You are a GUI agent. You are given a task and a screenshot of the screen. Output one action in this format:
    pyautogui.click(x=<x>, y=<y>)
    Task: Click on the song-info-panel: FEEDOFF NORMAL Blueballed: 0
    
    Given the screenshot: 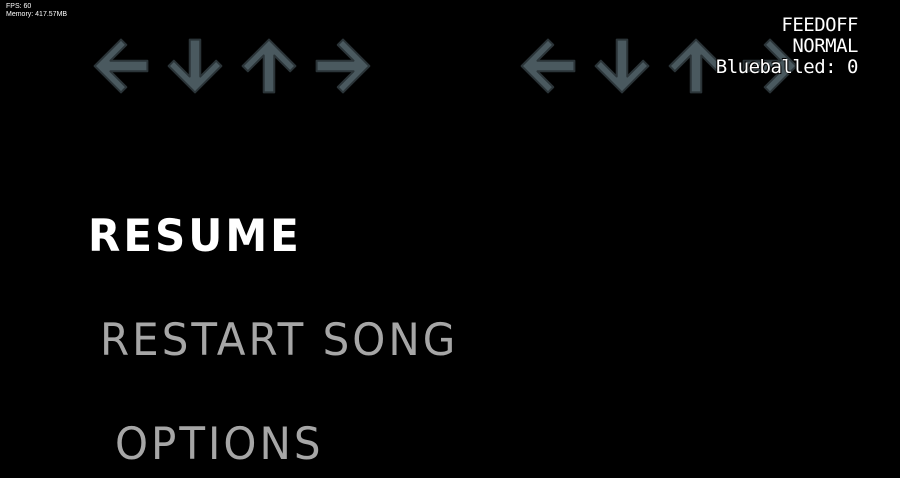 What is the action you would take?
    pyautogui.click(x=787, y=46)
    